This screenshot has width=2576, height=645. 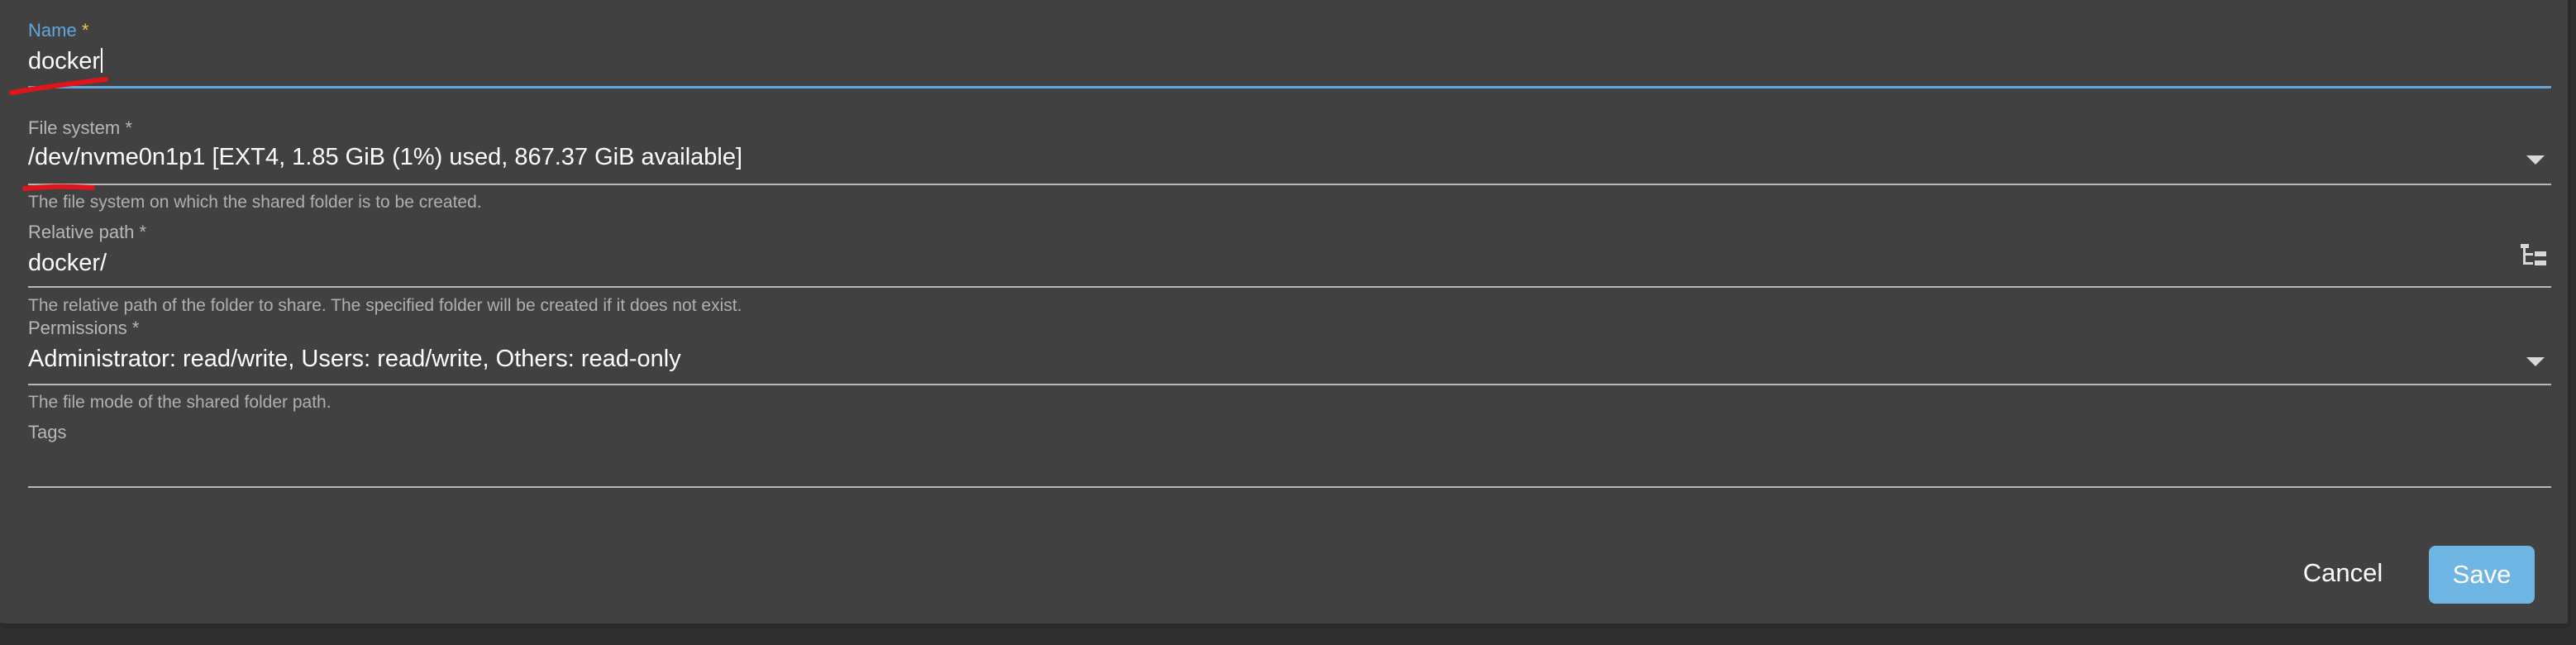 What do you see at coordinates (2534, 255) in the screenshot?
I see `folder-tree-icon` at bounding box center [2534, 255].